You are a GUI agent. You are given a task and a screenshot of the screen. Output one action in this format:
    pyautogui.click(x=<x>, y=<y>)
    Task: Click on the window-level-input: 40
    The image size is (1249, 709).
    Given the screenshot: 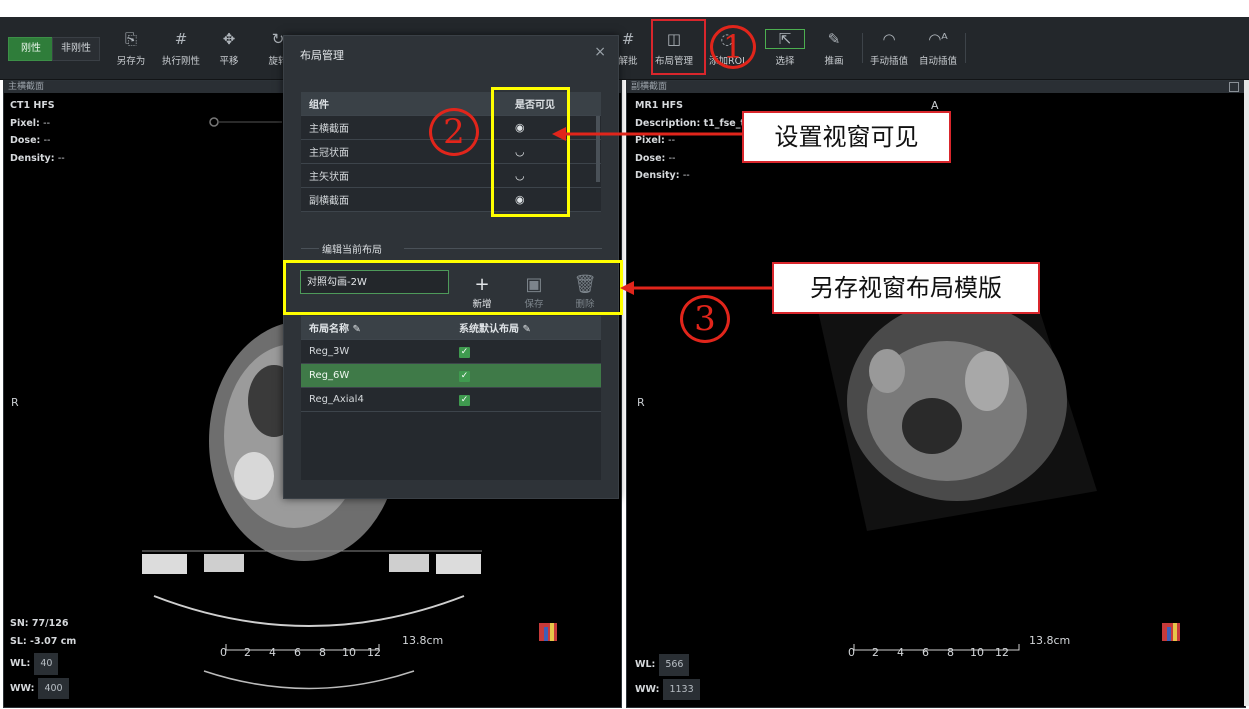 What is the action you would take?
    pyautogui.click(x=46, y=664)
    